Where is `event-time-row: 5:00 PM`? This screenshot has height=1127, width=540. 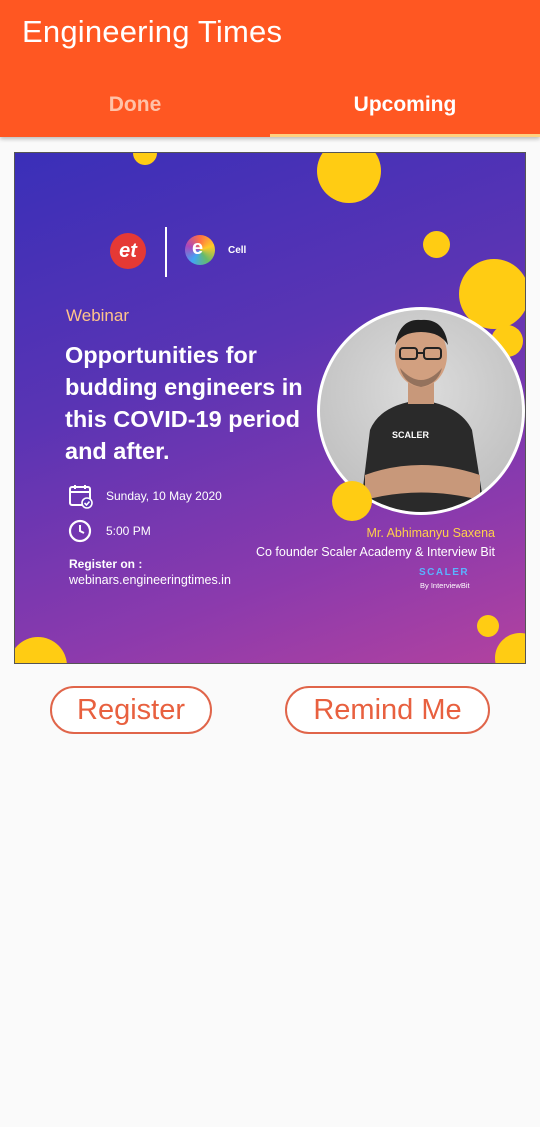 event-time-row: 5:00 PM is located at coordinates (109, 531).